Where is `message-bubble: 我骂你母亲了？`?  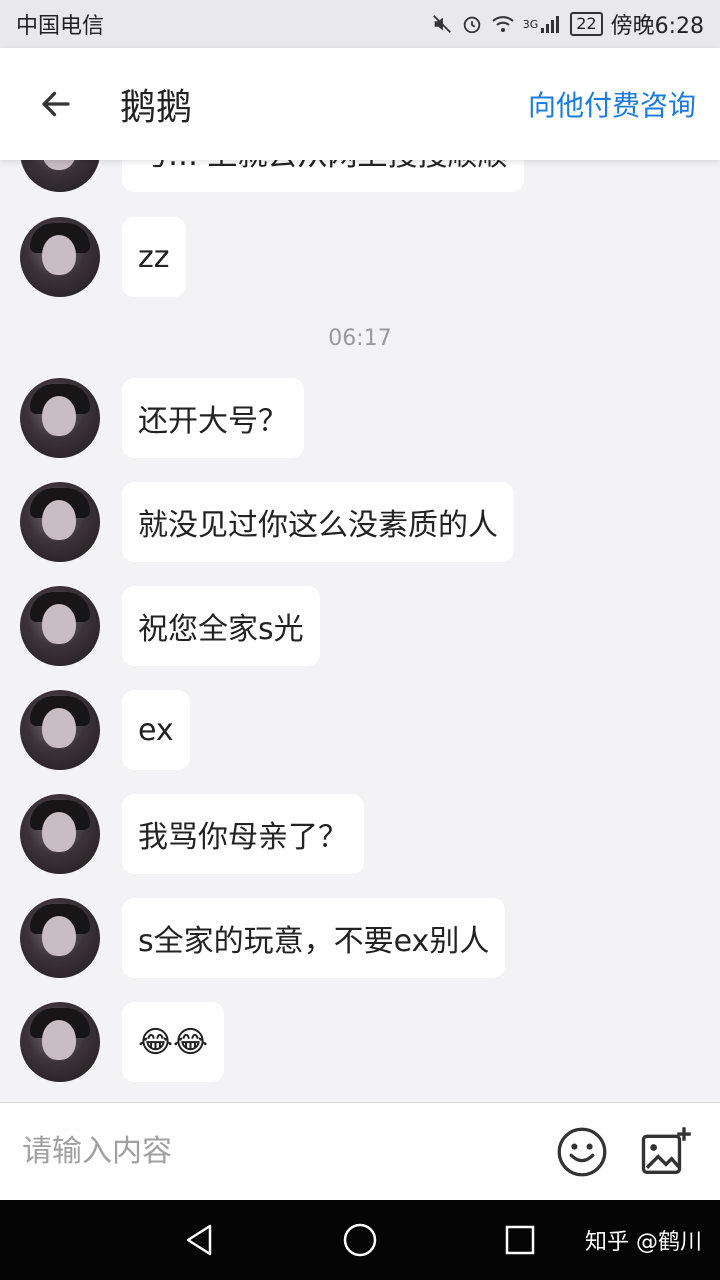 message-bubble: 我骂你母亲了？ is located at coordinates (243, 834).